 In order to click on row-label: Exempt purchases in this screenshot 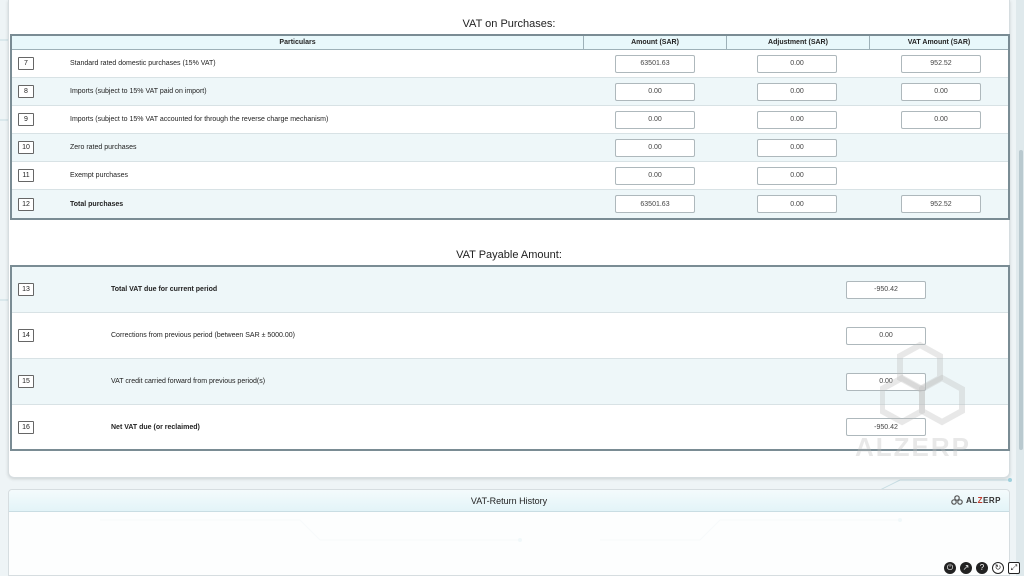, I will do `click(99, 175)`.